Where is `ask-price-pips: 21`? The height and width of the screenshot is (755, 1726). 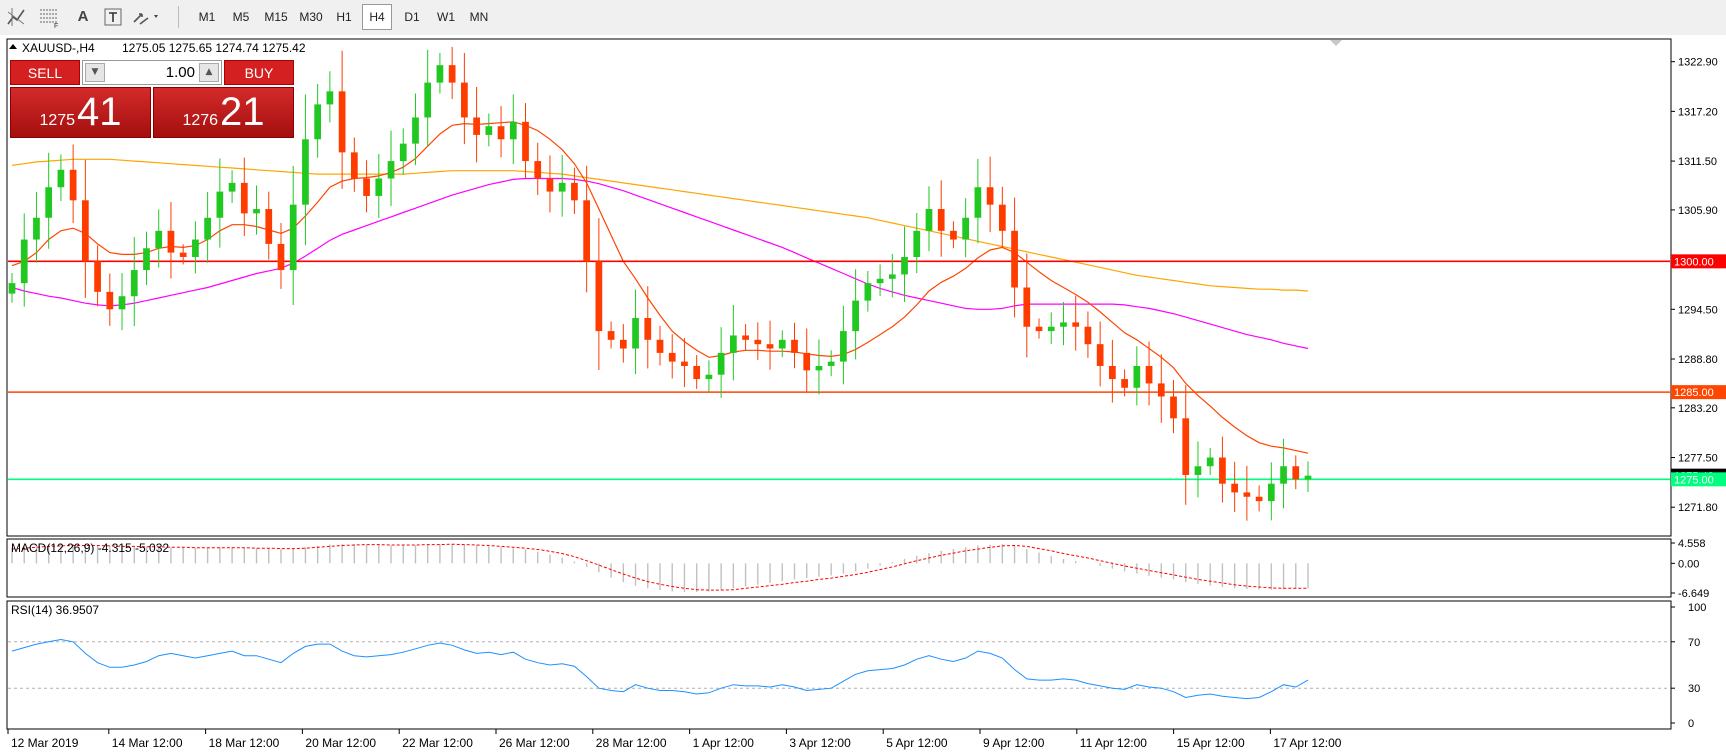 ask-price-pips: 21 is located at coordinates (242, 112).